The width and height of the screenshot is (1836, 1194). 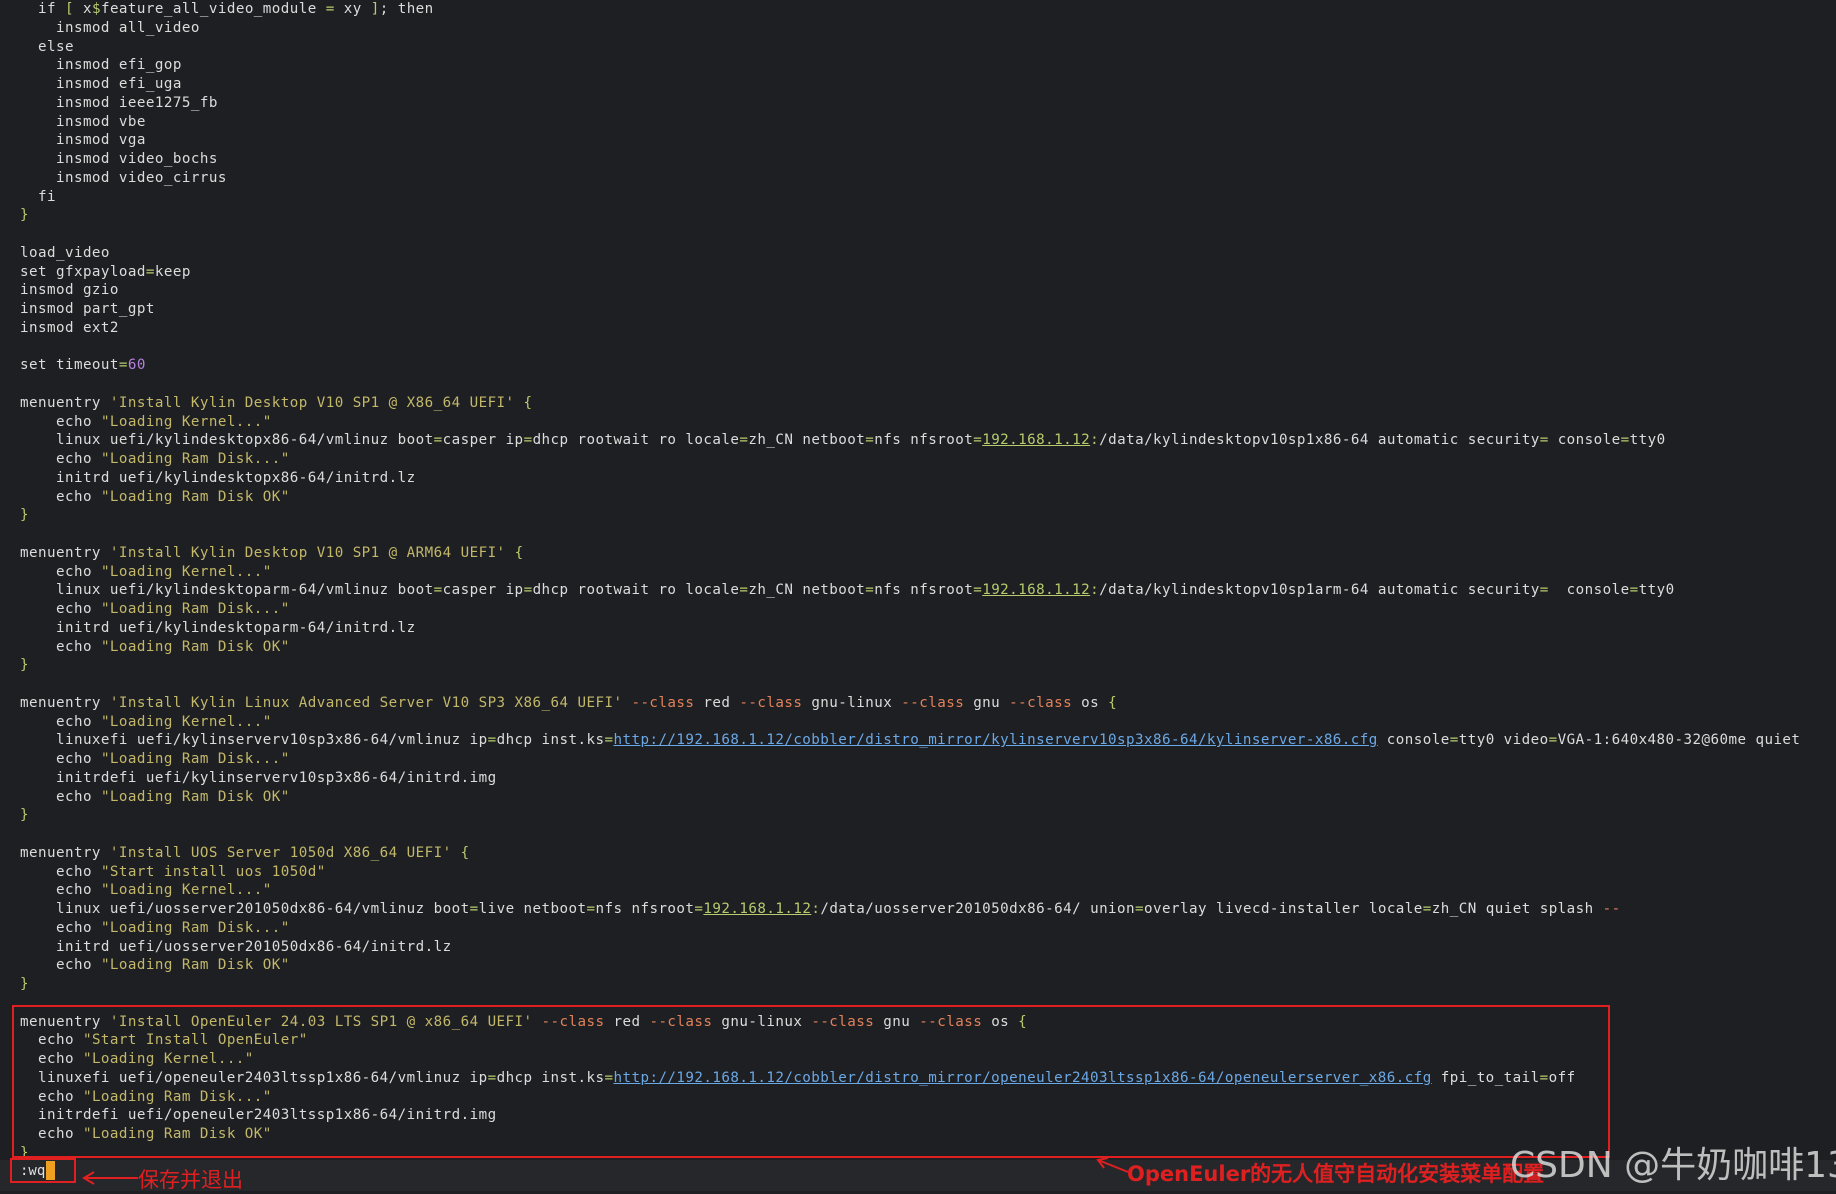 I want to click on code-line: initrd uefi/kylindesktopx86-64/initrd.lz, so click(x=920, y=478).